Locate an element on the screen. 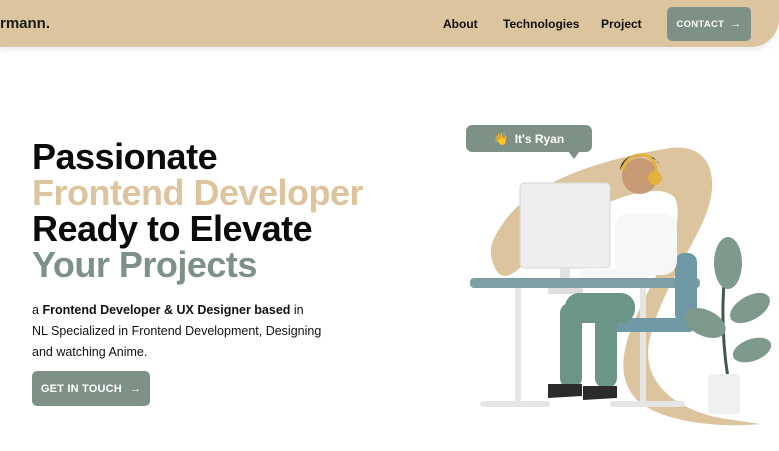 This screenshot has height=451, width=779. bubble-text: It's Ryan is located at coordinates (539, 138).